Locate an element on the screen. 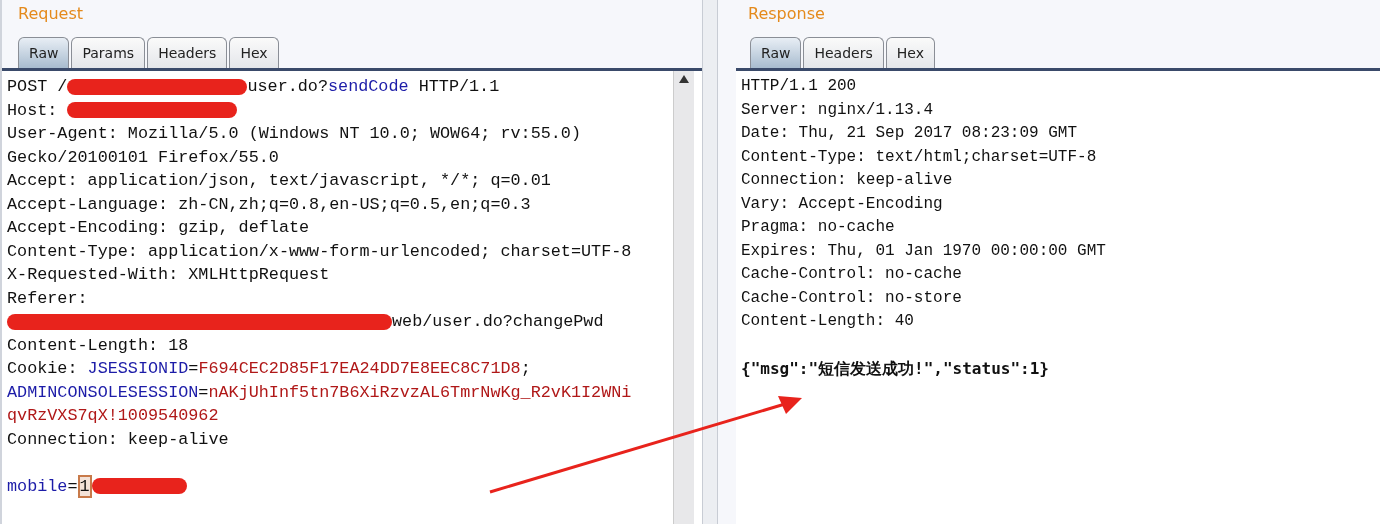  text: Content-Length: 18 is located at coordinates (98, 345).